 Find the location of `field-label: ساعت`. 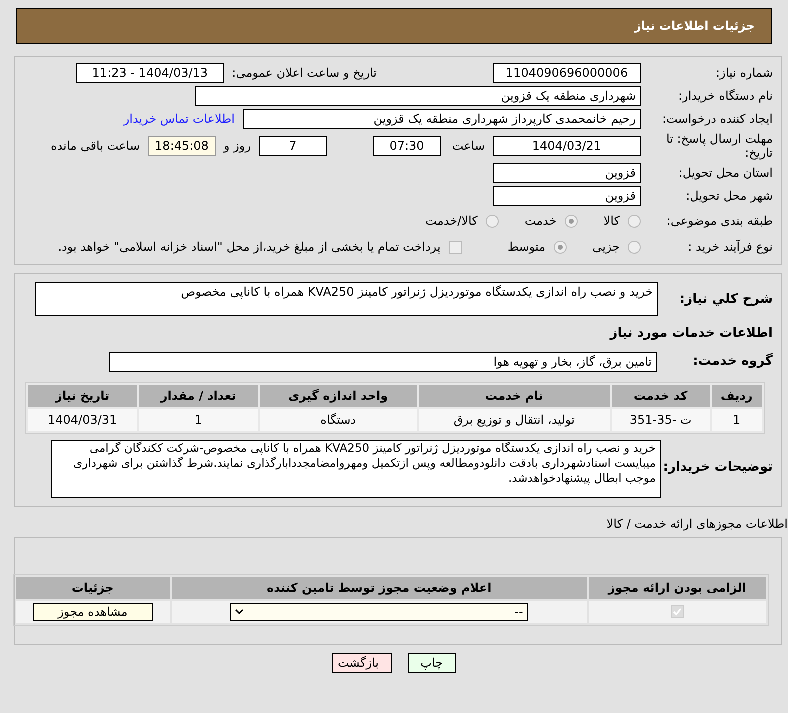

field-label: ساعت is located at coordinates (468, 146).